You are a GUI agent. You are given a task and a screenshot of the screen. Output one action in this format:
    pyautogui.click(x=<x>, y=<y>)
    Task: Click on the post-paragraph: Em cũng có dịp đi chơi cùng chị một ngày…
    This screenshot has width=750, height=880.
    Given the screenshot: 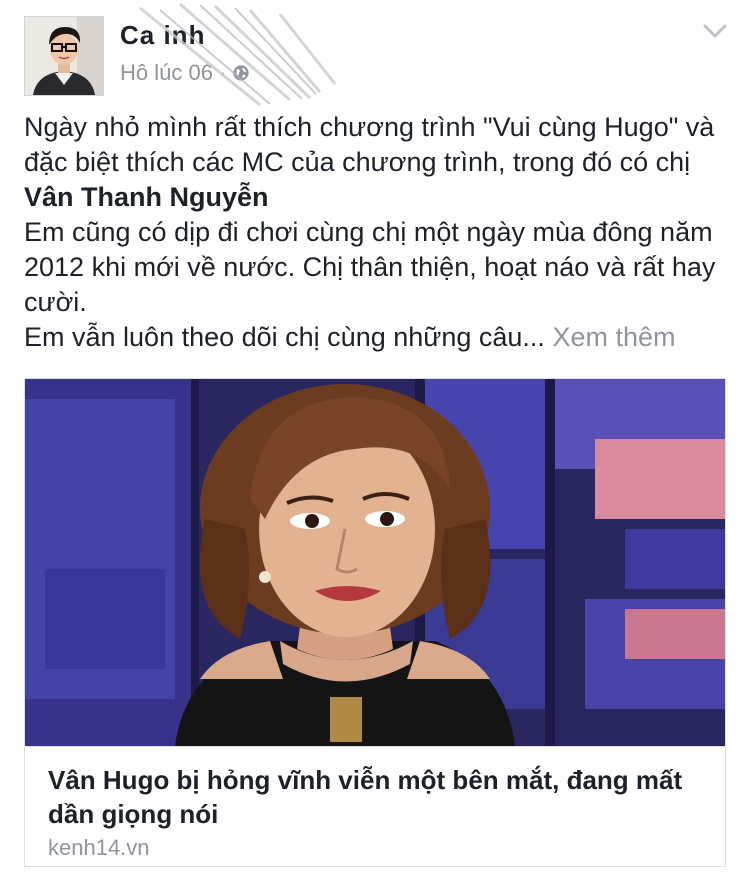 What is the action you would take?
    pyautogui.click(x=370, y=267)
    